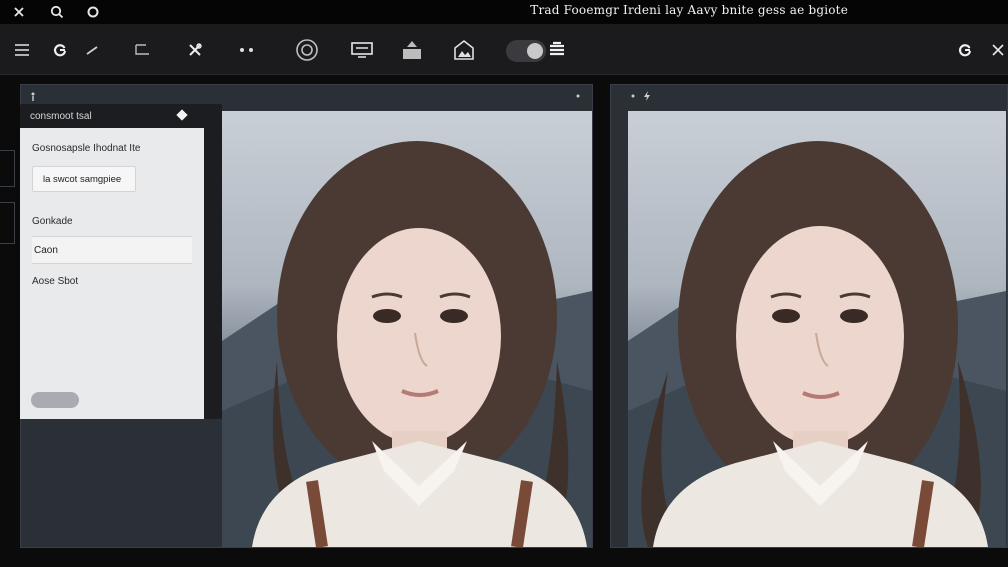 Image resolution: width=1008 pixels, height=567 pixels. I want to click on upload-icon, so click(412, 50).